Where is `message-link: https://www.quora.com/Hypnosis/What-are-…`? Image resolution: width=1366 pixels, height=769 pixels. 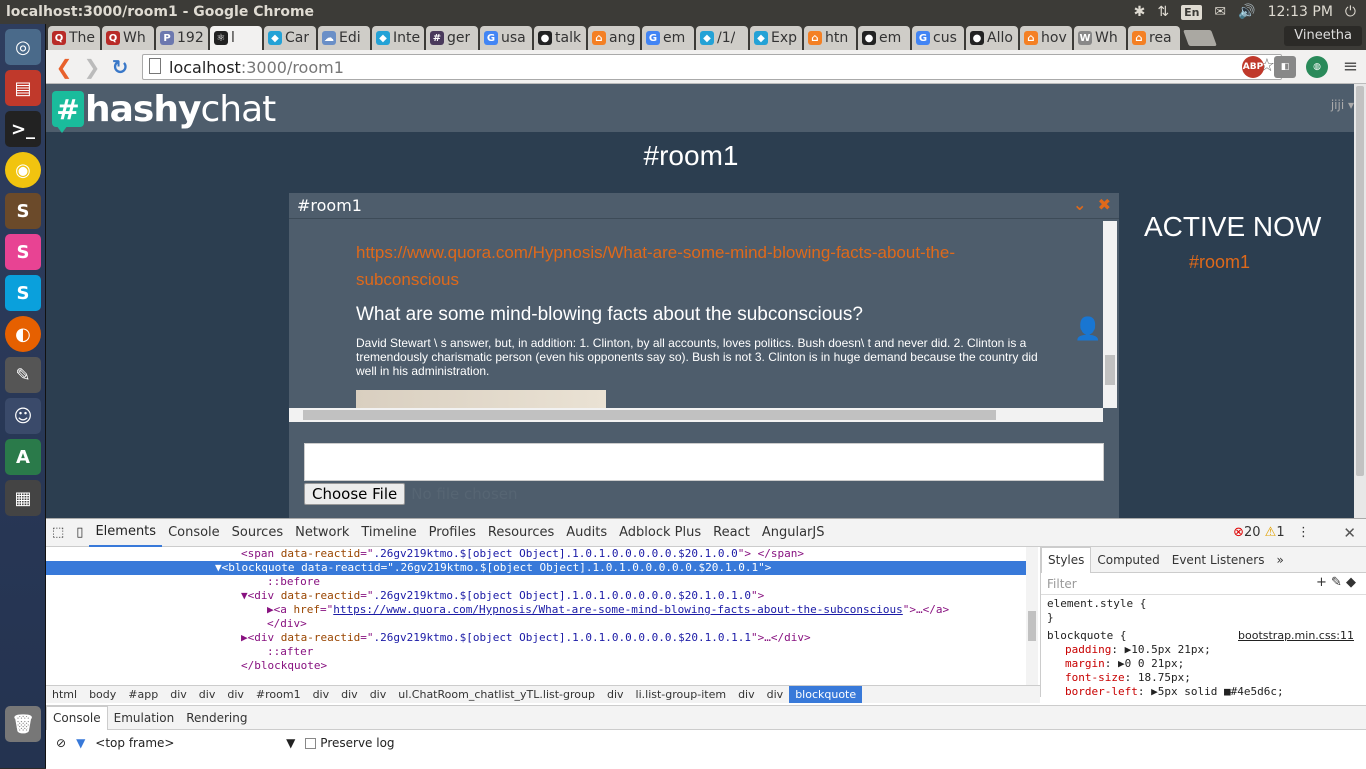
message-link: https://www.quora.com/Hypnosis/What-are-… is located at coordinates (701, 266).